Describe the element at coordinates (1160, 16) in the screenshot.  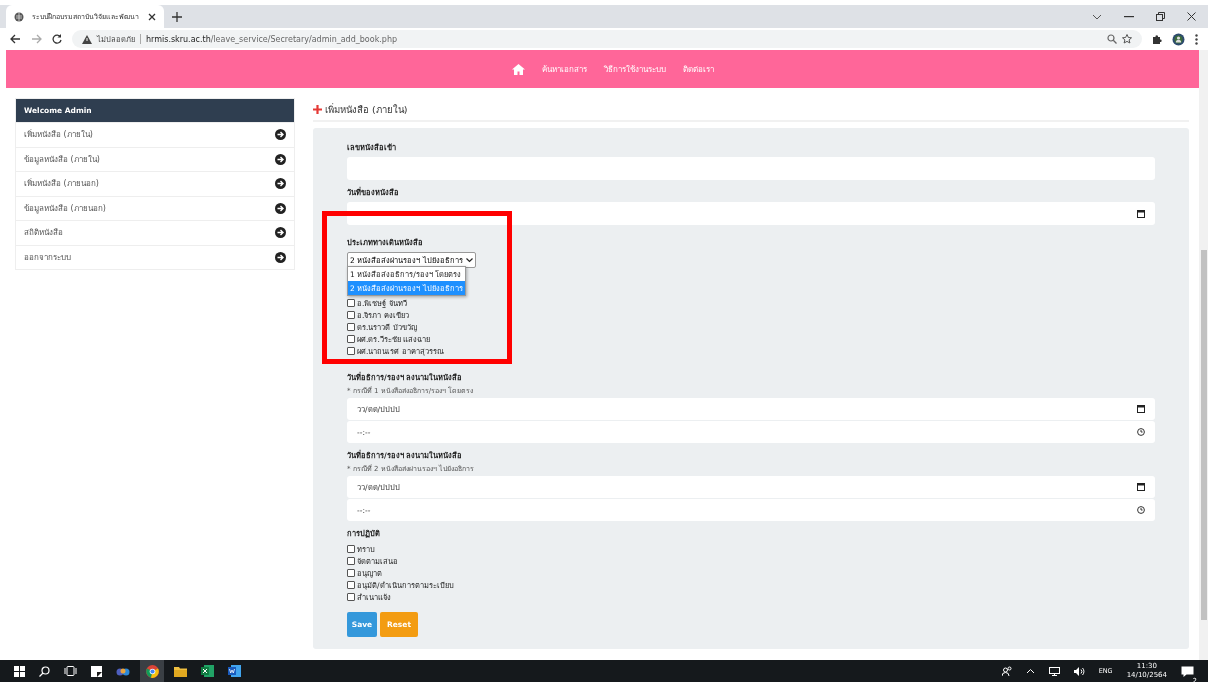
I see `restore-icon` at that location.